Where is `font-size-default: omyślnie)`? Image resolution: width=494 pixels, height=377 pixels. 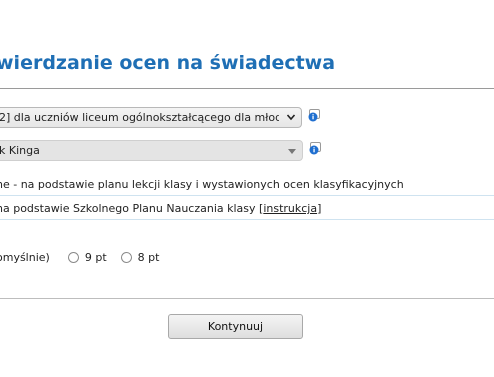
font-size-default: omyślnie) is located at coordinates (25, 257).